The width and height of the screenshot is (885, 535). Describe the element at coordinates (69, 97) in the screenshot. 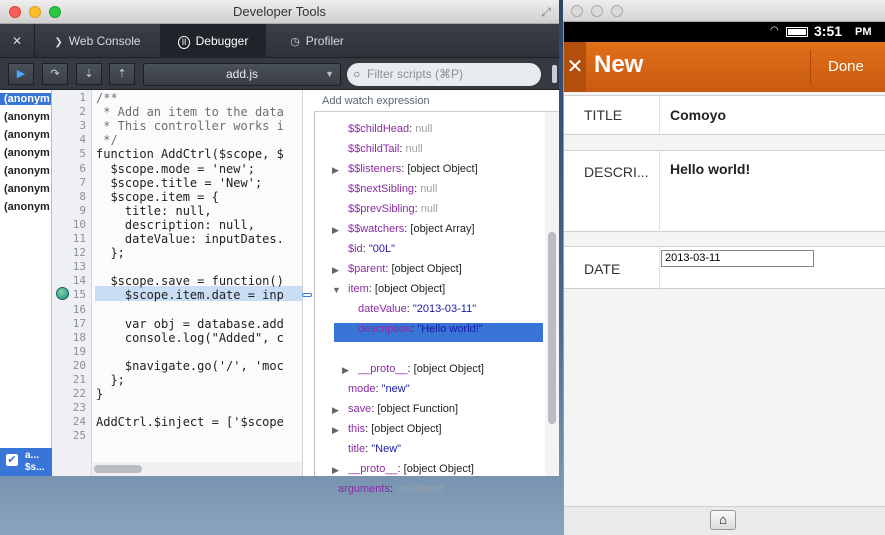

I see `line-number: 1` at that location.